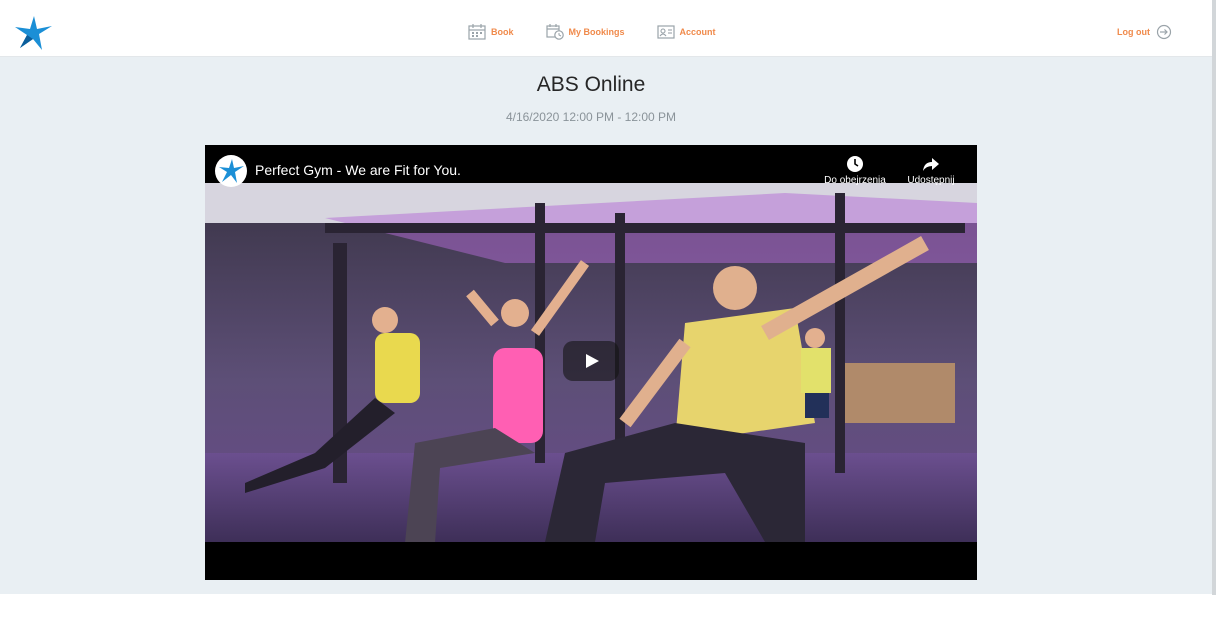  What do you see at coordinates (477, 32) in the screenshot?
I see `calendar-icon` at bounding box center [477, 32].